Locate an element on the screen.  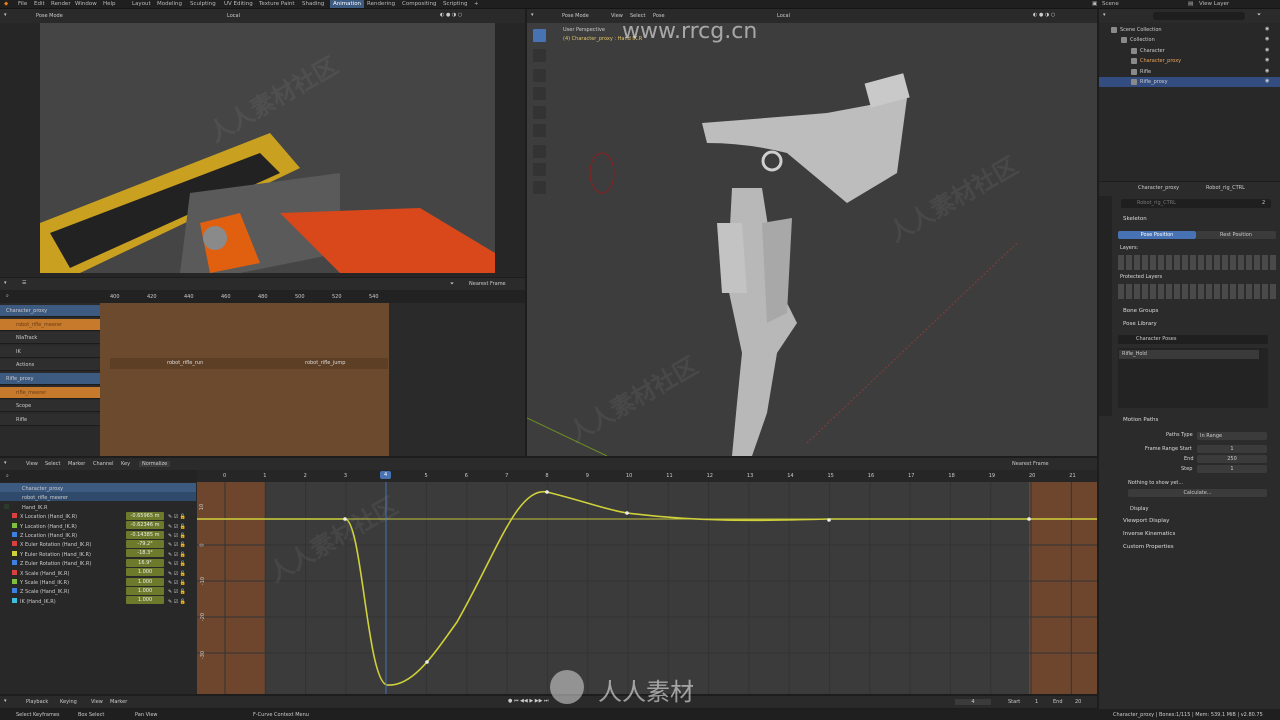
channel-value-field: -0.62346 m is located at coordinates (145, 525).